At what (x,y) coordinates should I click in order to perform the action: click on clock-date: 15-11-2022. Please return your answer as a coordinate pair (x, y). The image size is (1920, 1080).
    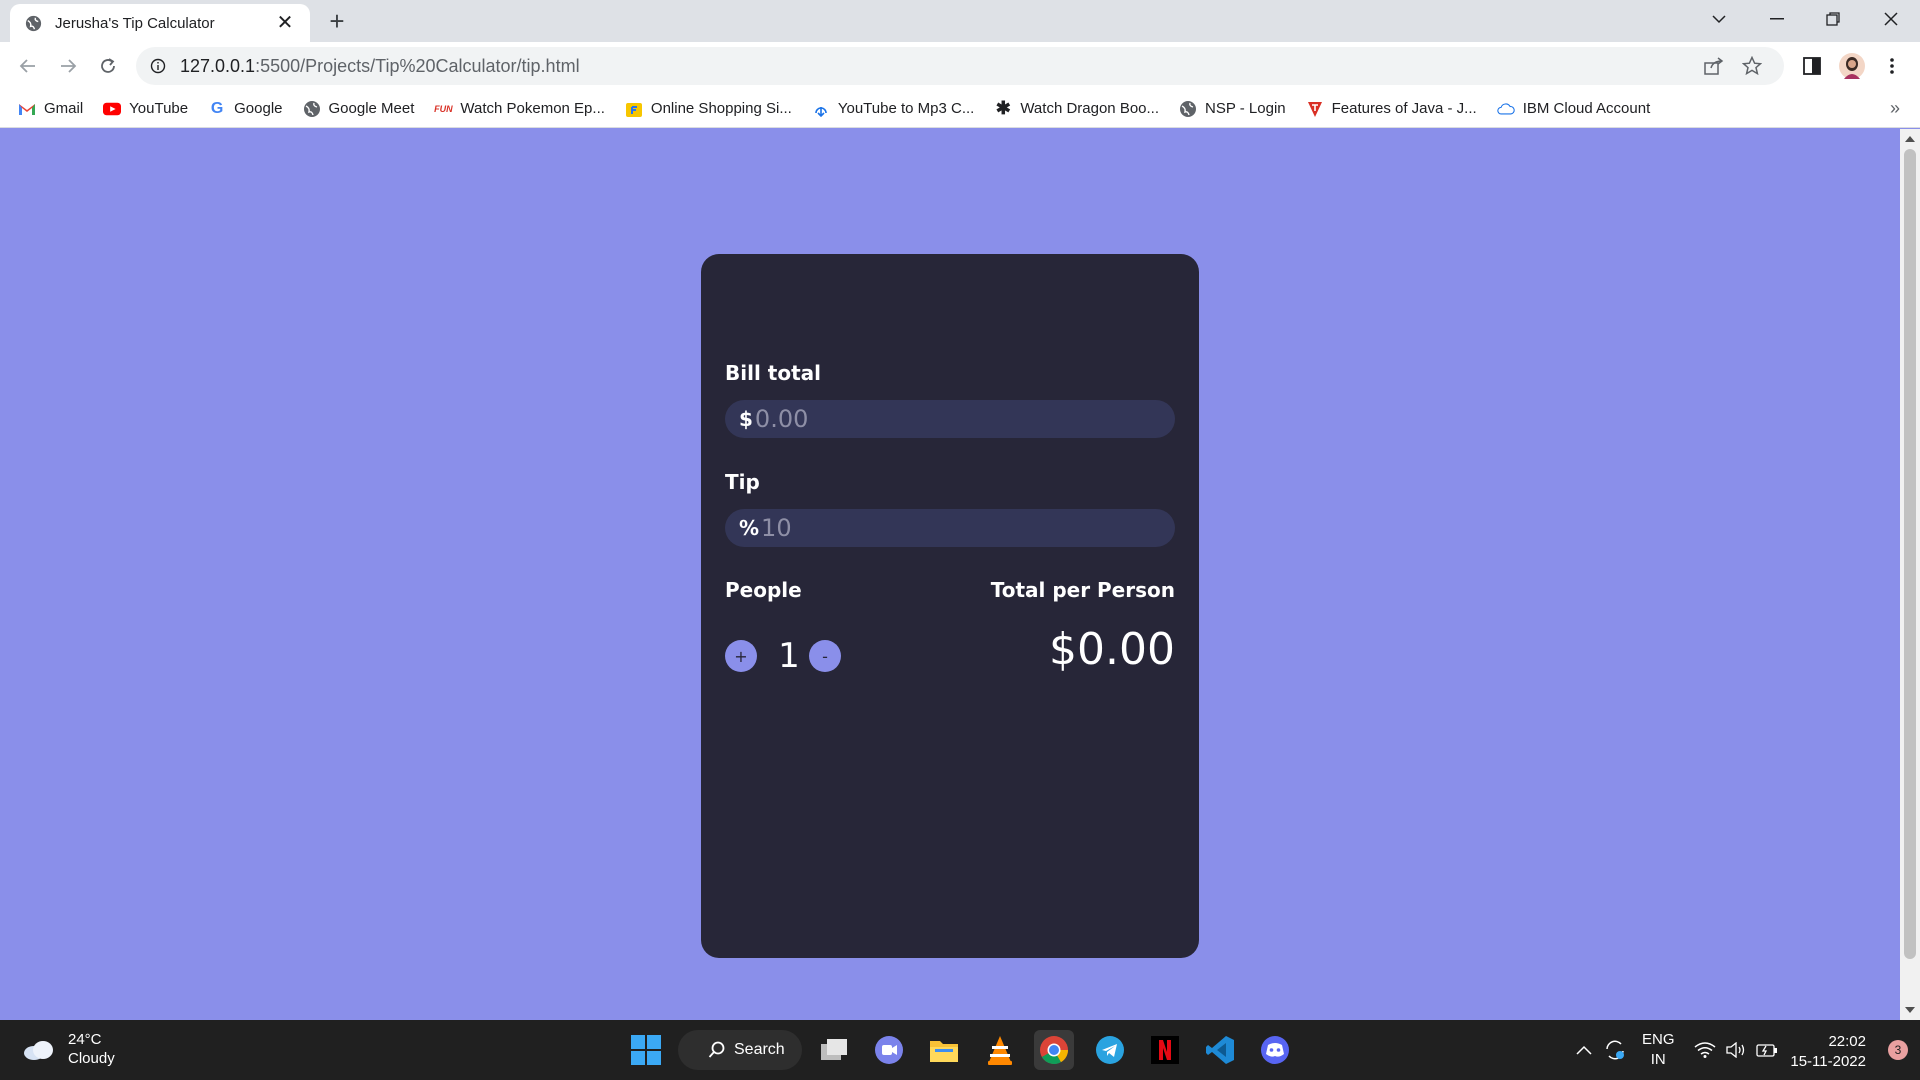
    Looking at the image, I should click on (1828, 1061).